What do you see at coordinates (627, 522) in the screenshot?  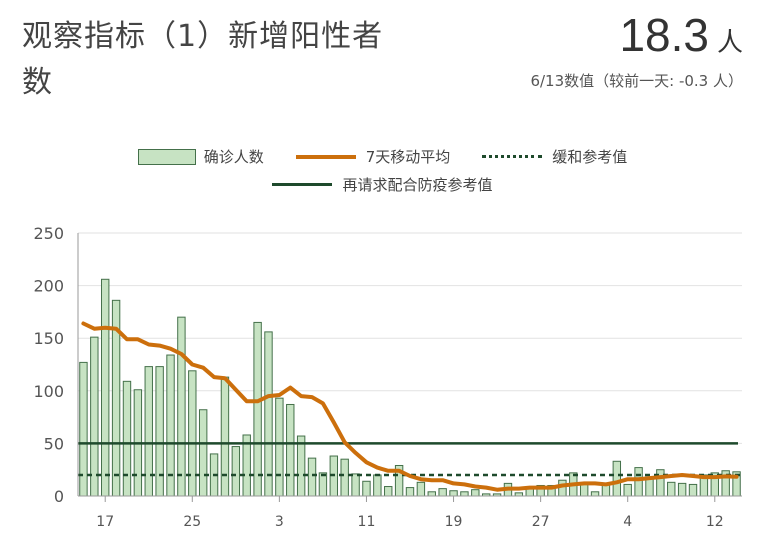 I see `x-tick-label: 4` at bounding box center [627, 522].